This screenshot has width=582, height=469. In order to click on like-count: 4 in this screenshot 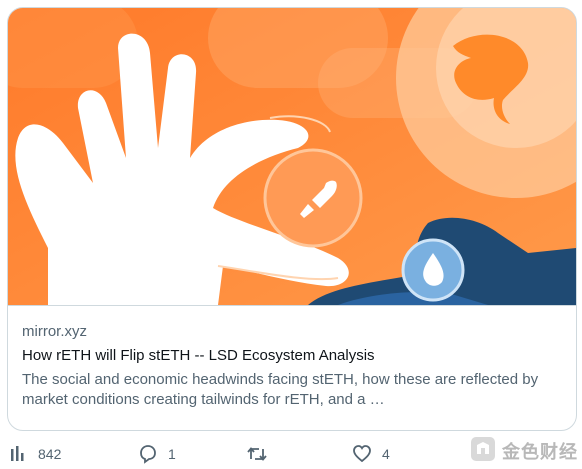, I will do `click(386, 454)`.